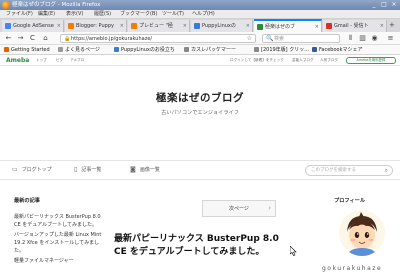  I want to click on menu-file: ファイル(F), so click(19, 14).